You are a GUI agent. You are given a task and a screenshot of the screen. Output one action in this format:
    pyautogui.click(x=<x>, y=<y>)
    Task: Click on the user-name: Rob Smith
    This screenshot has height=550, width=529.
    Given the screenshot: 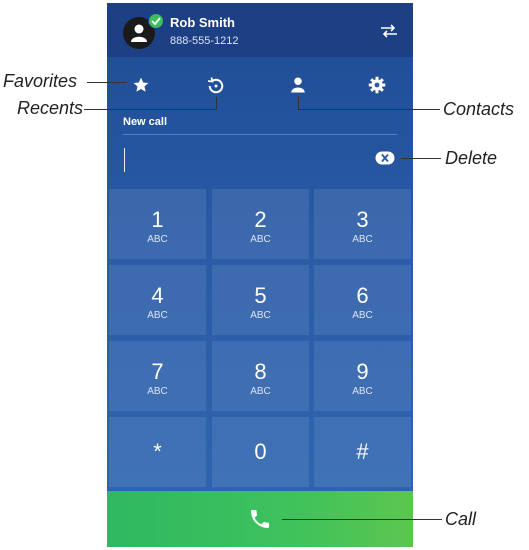 What is the action you would take?
    pyautogui.click(x=202, y=22)
    